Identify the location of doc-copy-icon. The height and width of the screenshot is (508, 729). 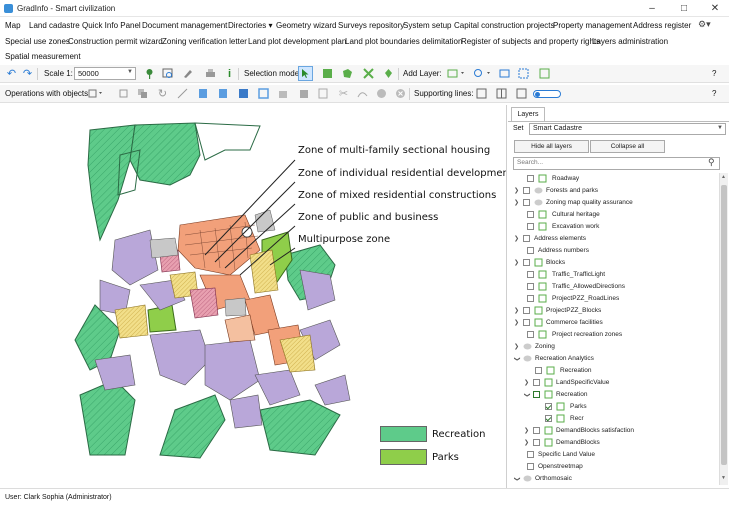
(223, 93).